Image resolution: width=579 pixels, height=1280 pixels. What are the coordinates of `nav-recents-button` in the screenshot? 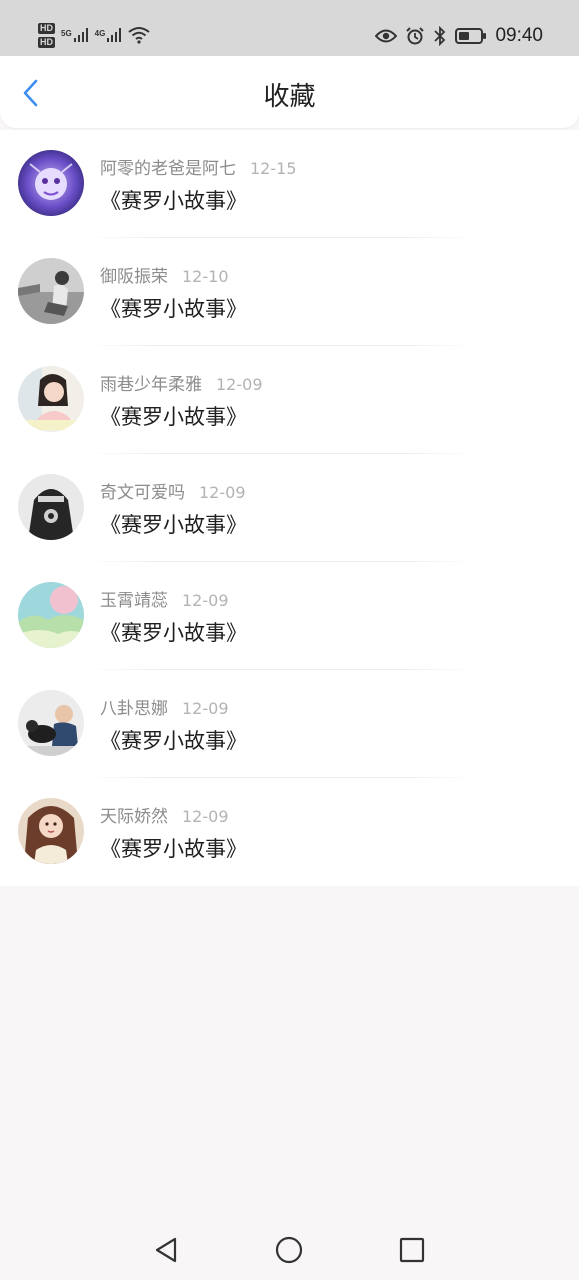 It's located at (412, 1250).